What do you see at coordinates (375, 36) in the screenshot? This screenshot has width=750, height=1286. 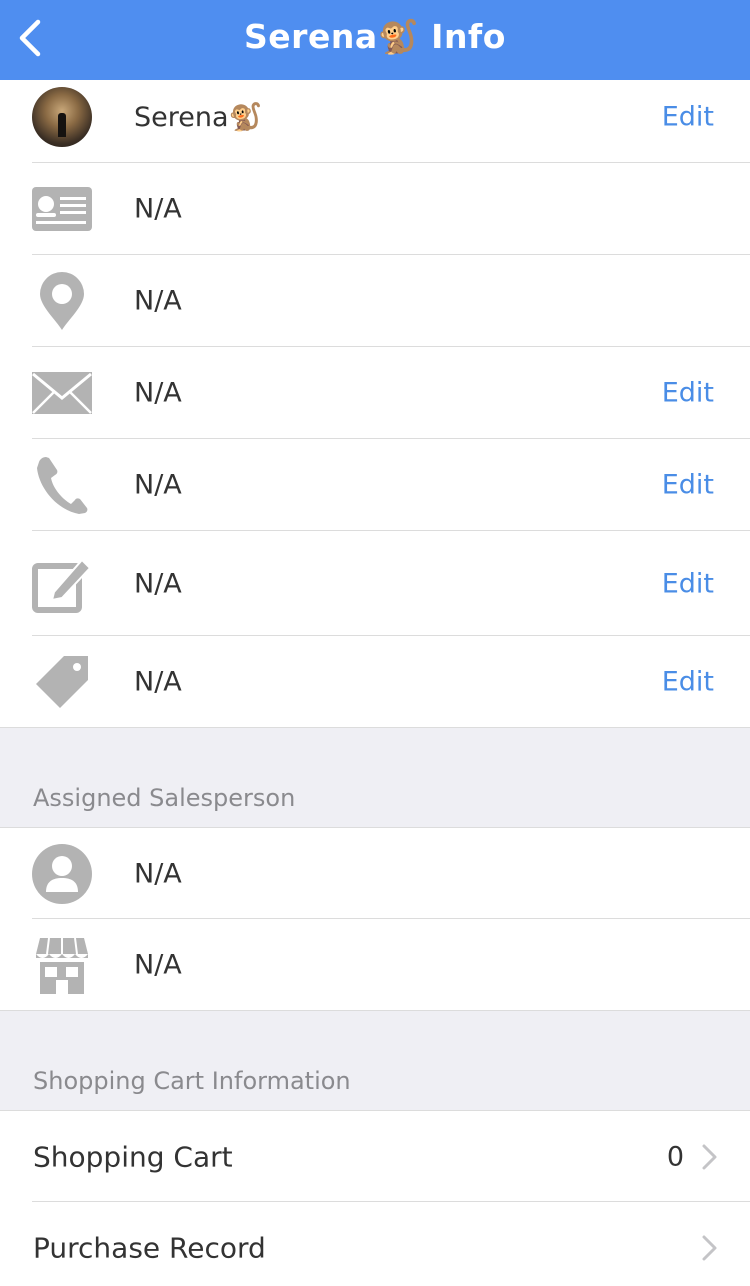 I see `page-title: Serena🐒 Info` at bounding box center [375, 36].